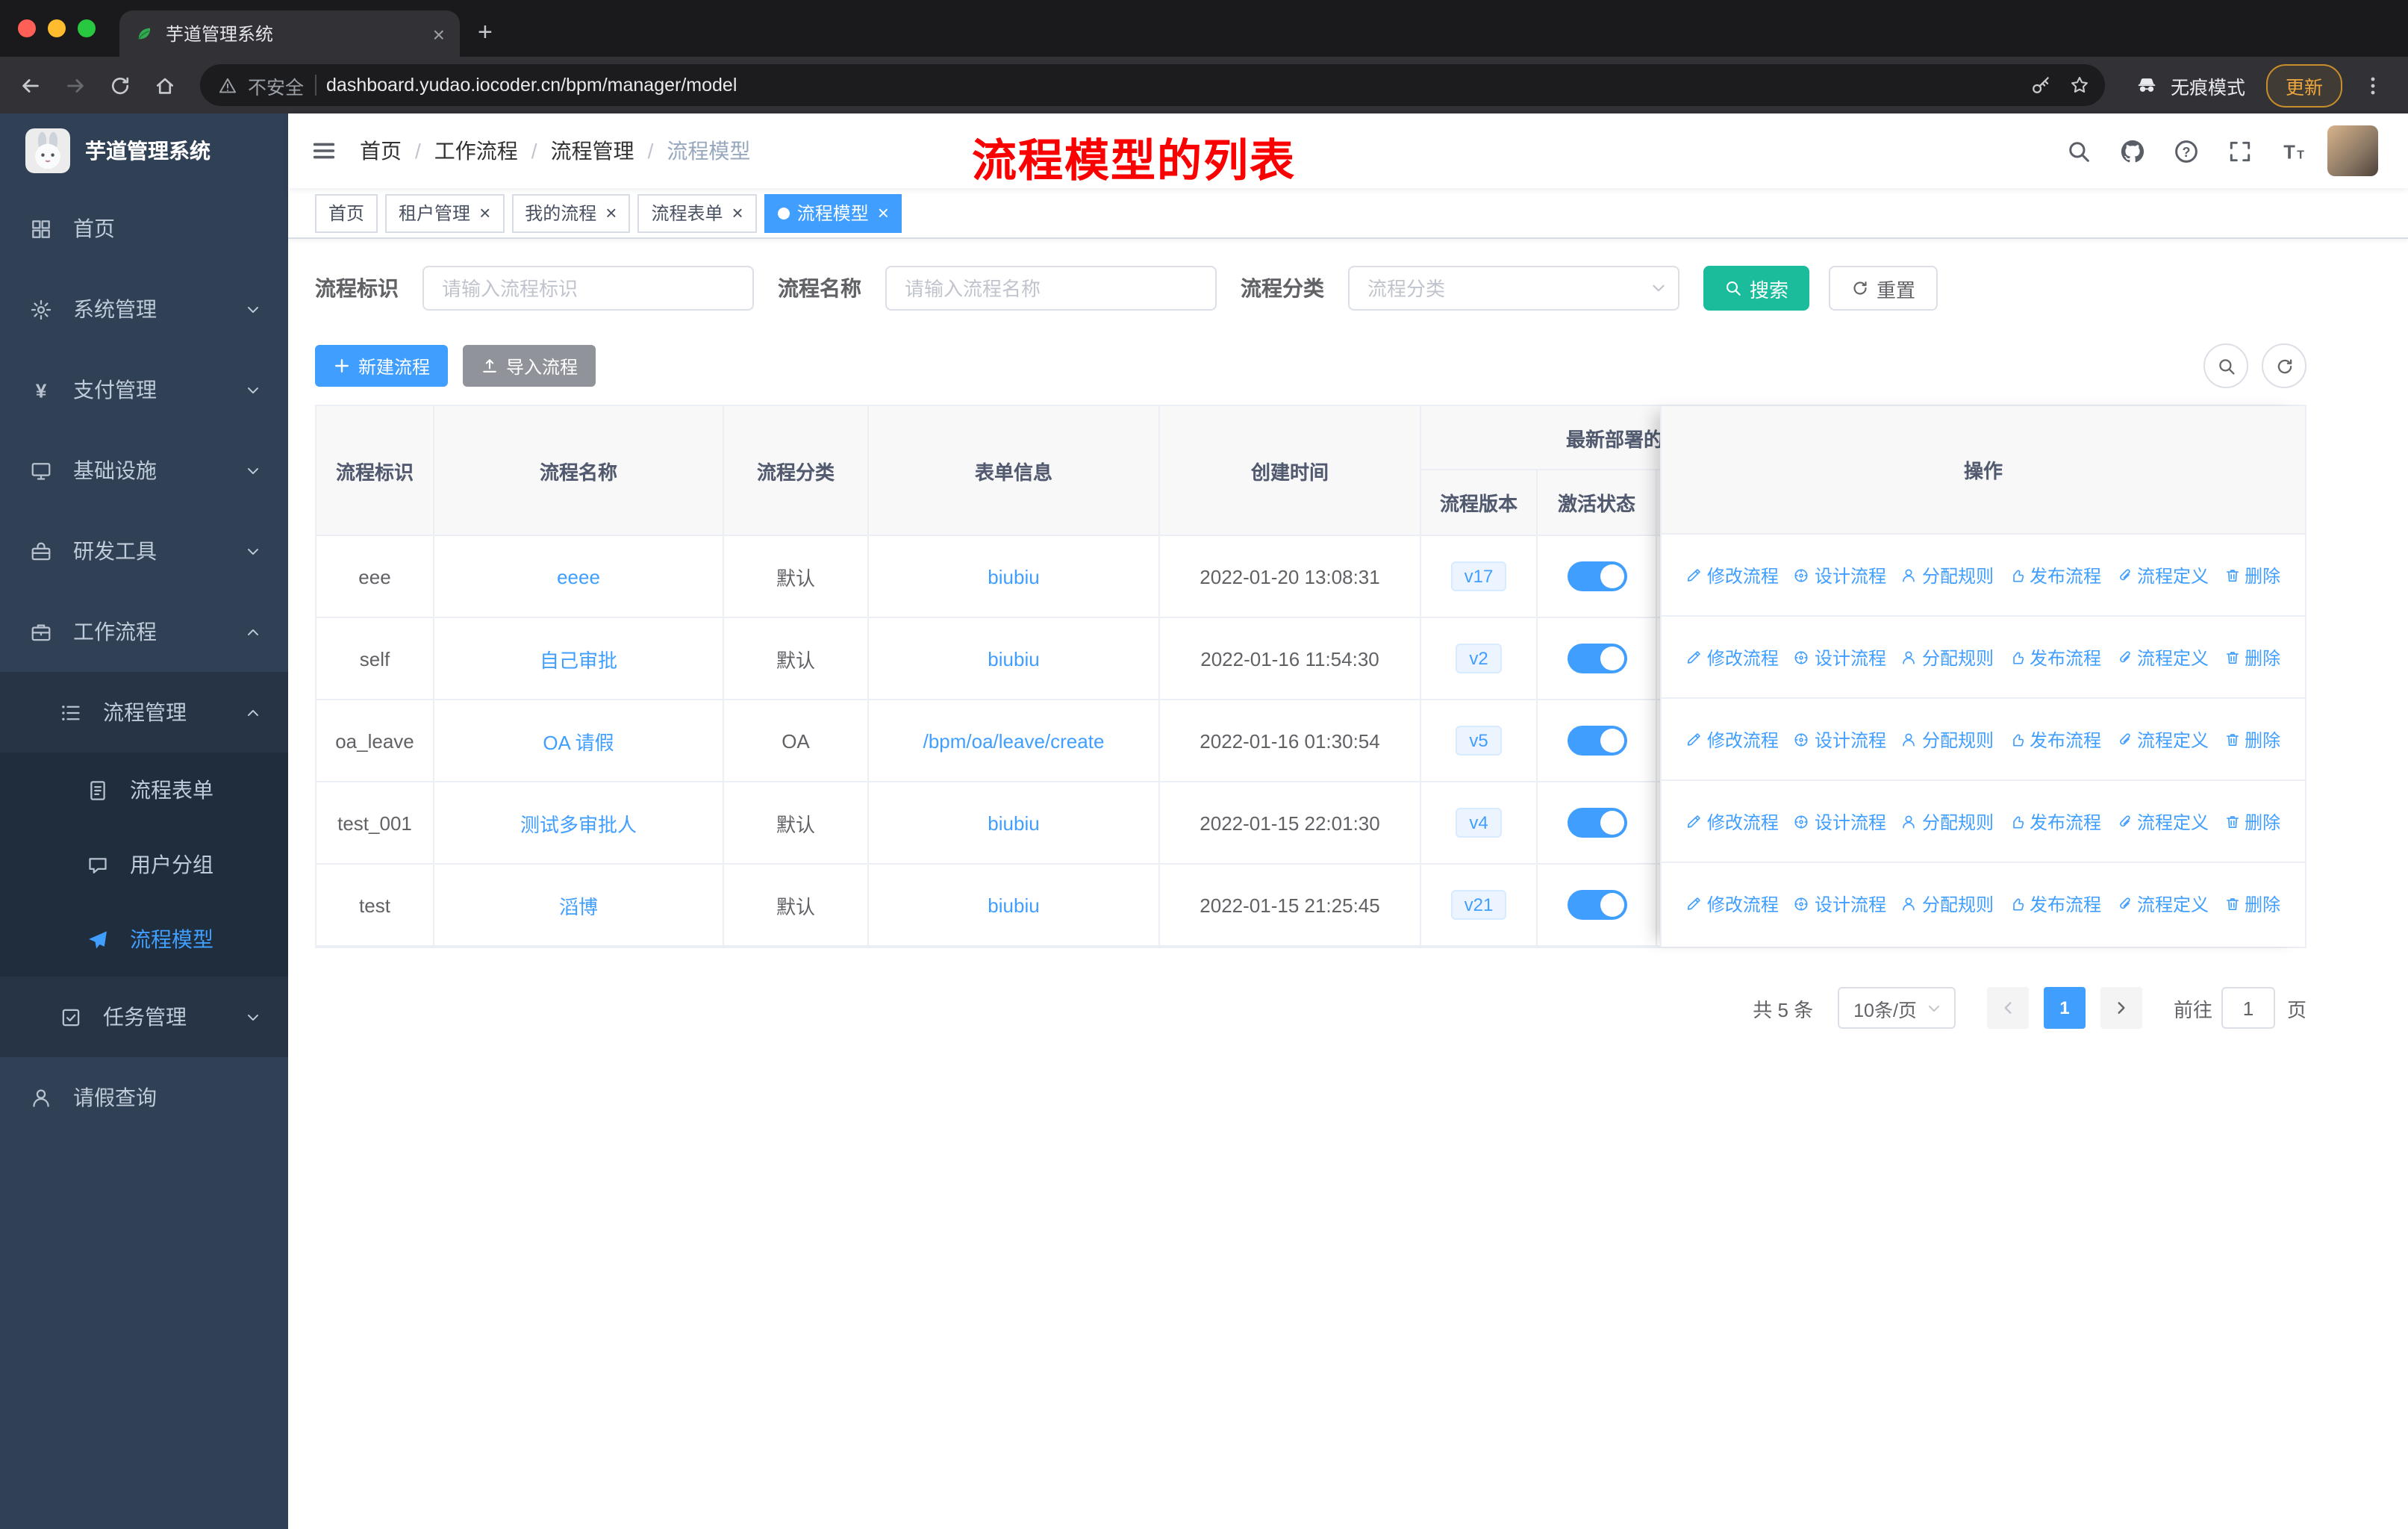  I want to click on page-1-button: 1, so click(2064, 1008).